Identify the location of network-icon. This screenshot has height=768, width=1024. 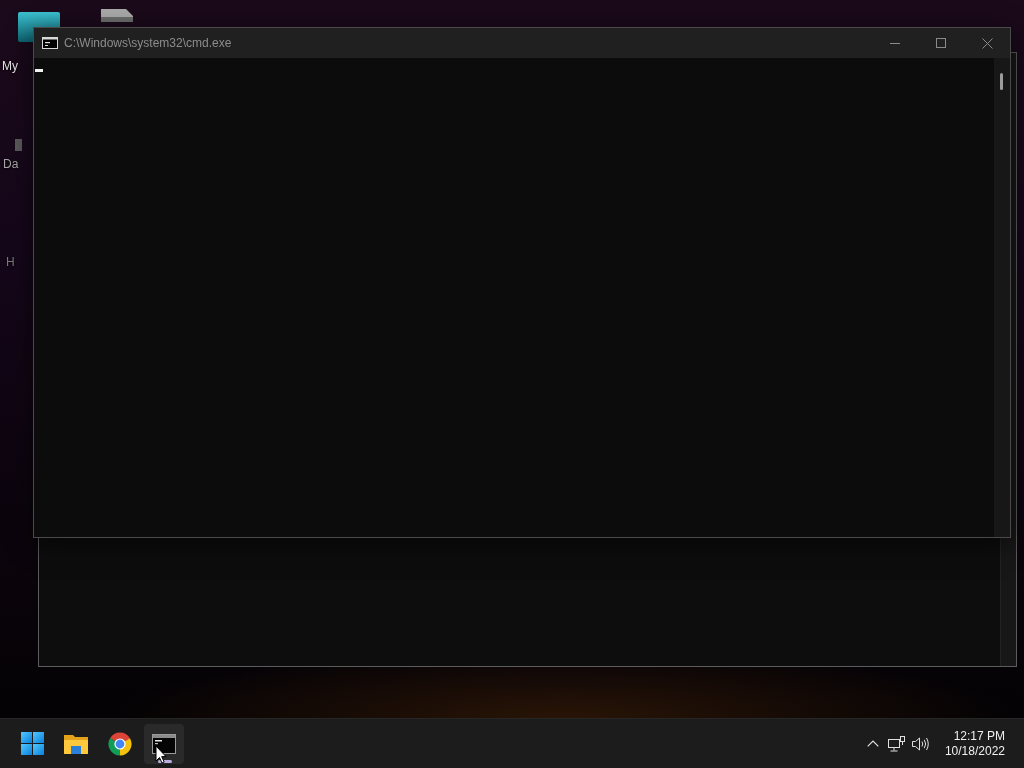
(897, 743).